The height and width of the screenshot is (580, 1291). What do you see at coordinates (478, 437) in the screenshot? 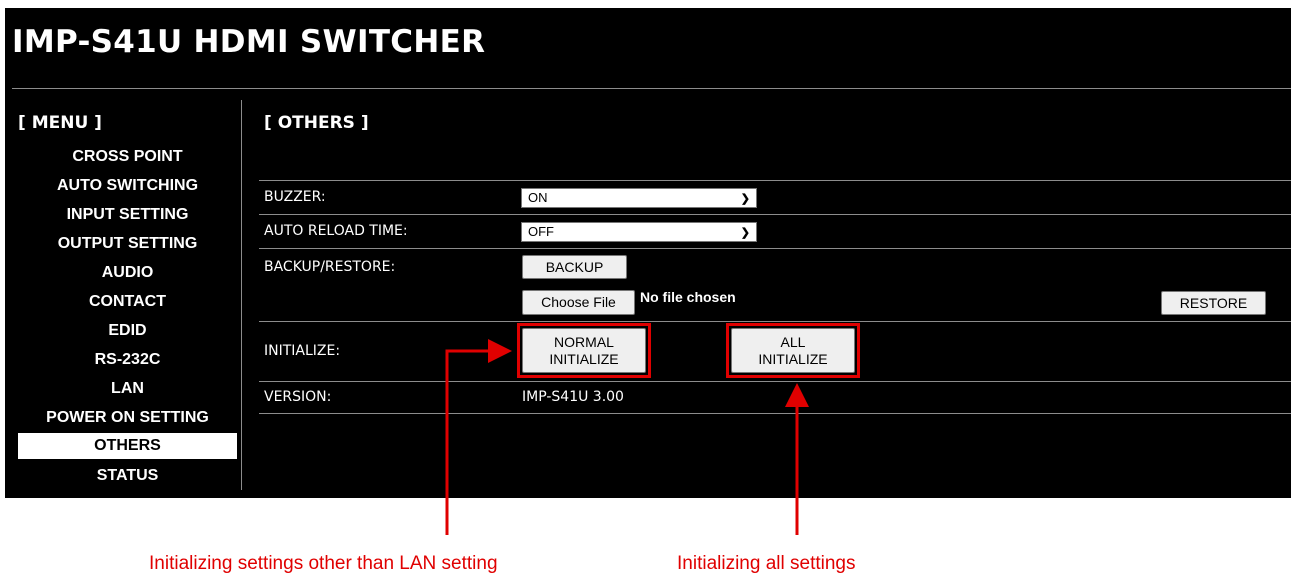
I see `normal-initialize-arrow` at bounding box center [478, 437].